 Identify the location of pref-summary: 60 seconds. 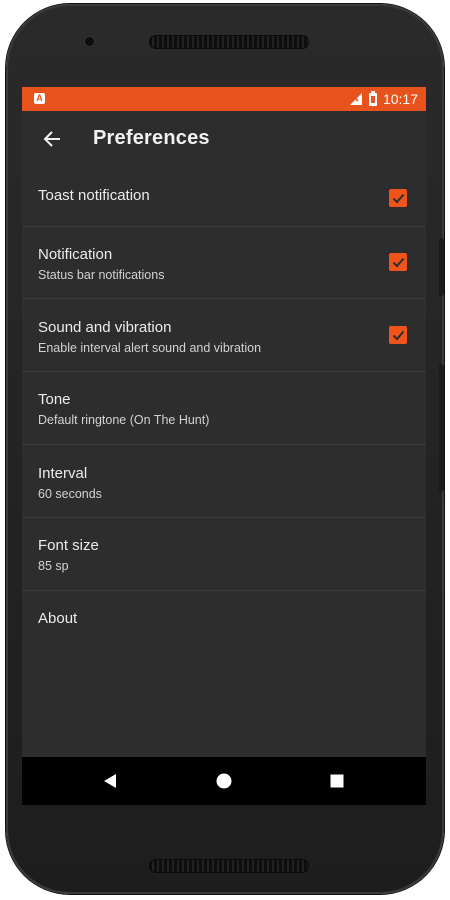
(70, 494).